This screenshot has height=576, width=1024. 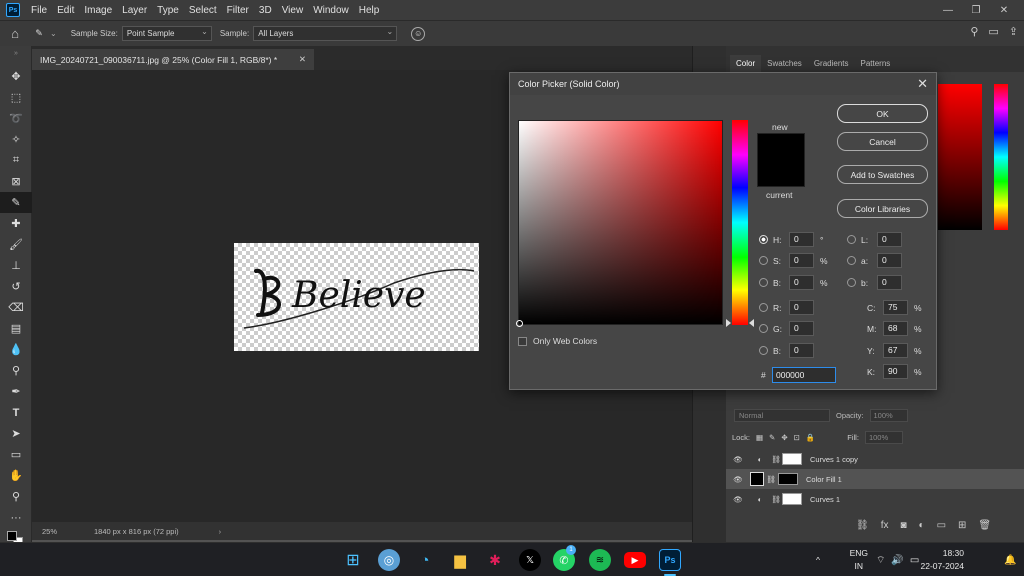 I want to click on lock-transparent-icon: ▦, so click(x=759, y=437).